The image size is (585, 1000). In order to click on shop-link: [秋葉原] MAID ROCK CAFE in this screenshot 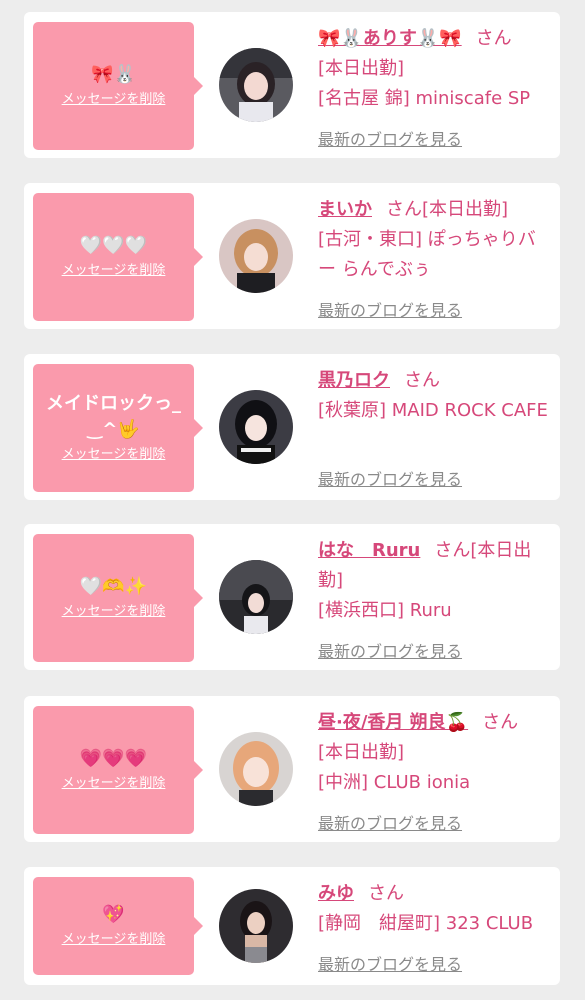, I will do `click(433, 410)`.